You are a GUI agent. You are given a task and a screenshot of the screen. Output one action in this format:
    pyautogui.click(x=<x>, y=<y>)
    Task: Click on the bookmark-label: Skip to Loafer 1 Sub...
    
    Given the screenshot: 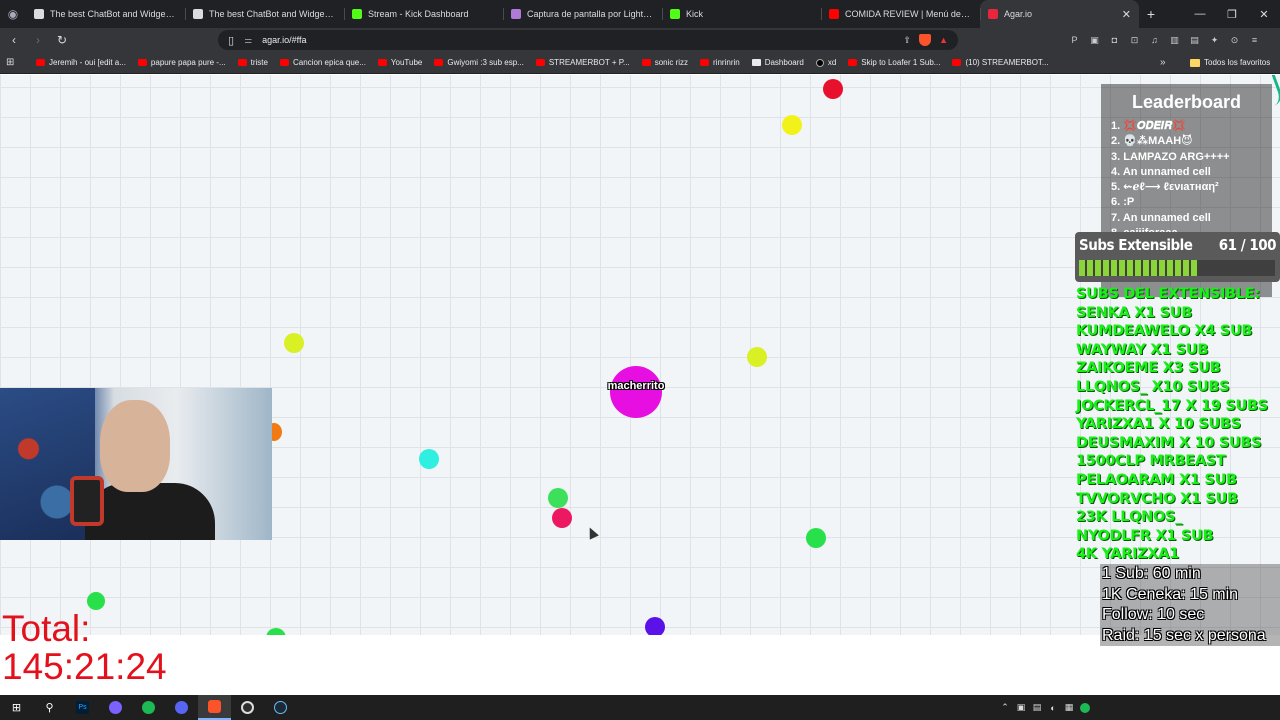 What is the action you would take?
    pyautogui.click(x=901, y=62)
    